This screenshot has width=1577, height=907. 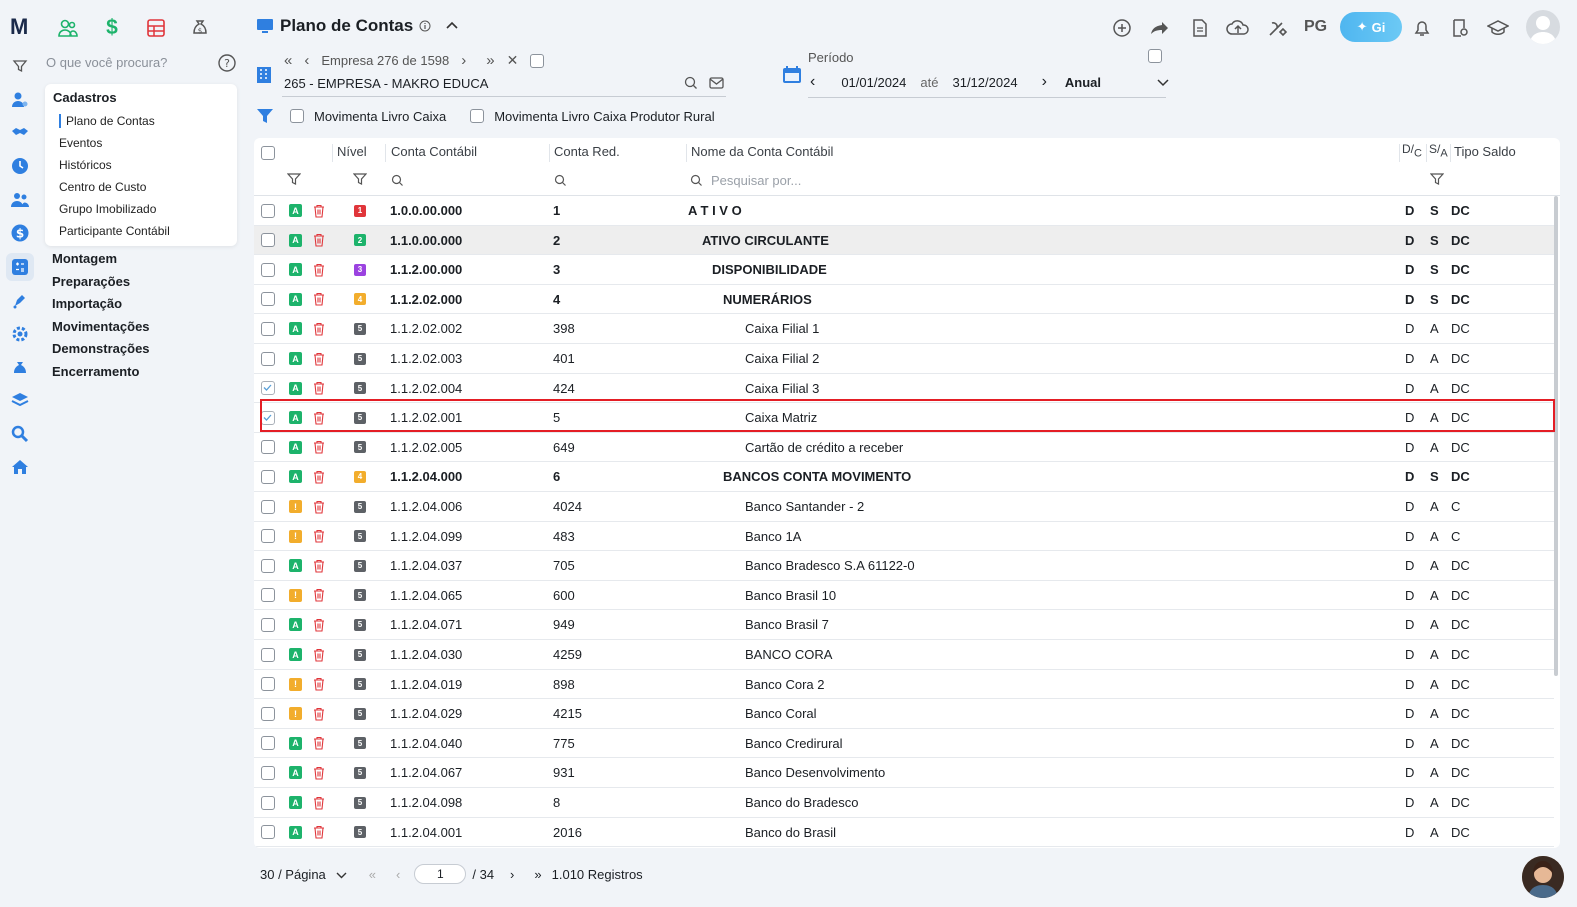 I want to click on page-number-input: 1, so click(x=440, y=874).